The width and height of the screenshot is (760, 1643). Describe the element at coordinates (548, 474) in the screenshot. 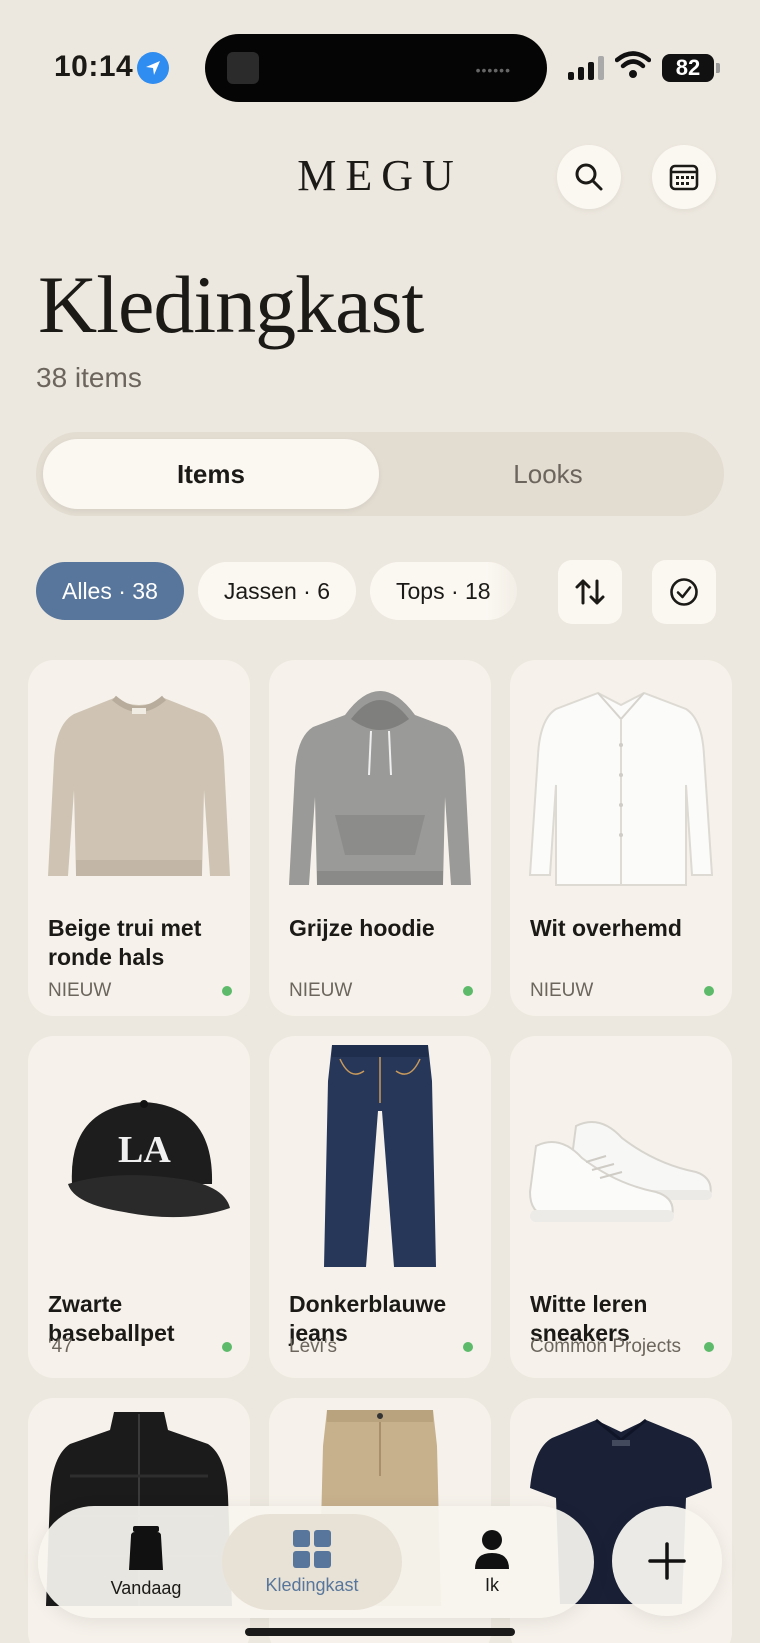

I see `tab-looks: Looks` at that location.